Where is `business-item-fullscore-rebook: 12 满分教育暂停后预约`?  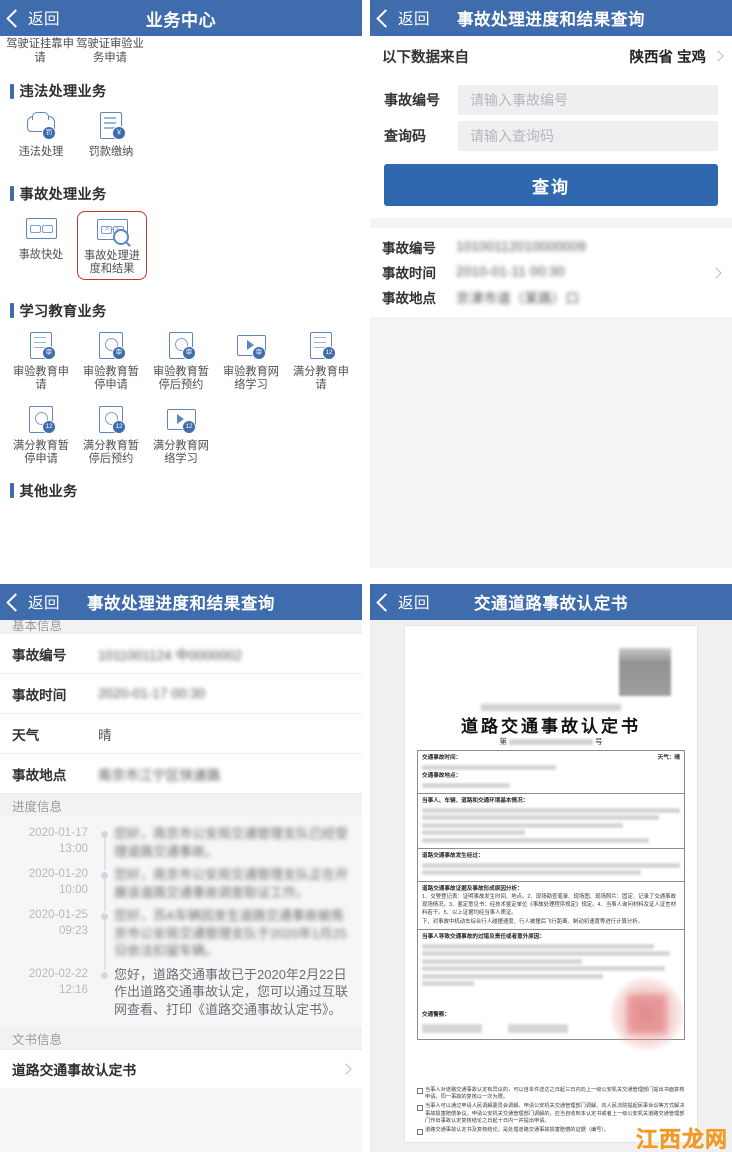
business-item-fullscore-rebook: 12 满分教育暂停后预约 is located at coordinates (111, 436).